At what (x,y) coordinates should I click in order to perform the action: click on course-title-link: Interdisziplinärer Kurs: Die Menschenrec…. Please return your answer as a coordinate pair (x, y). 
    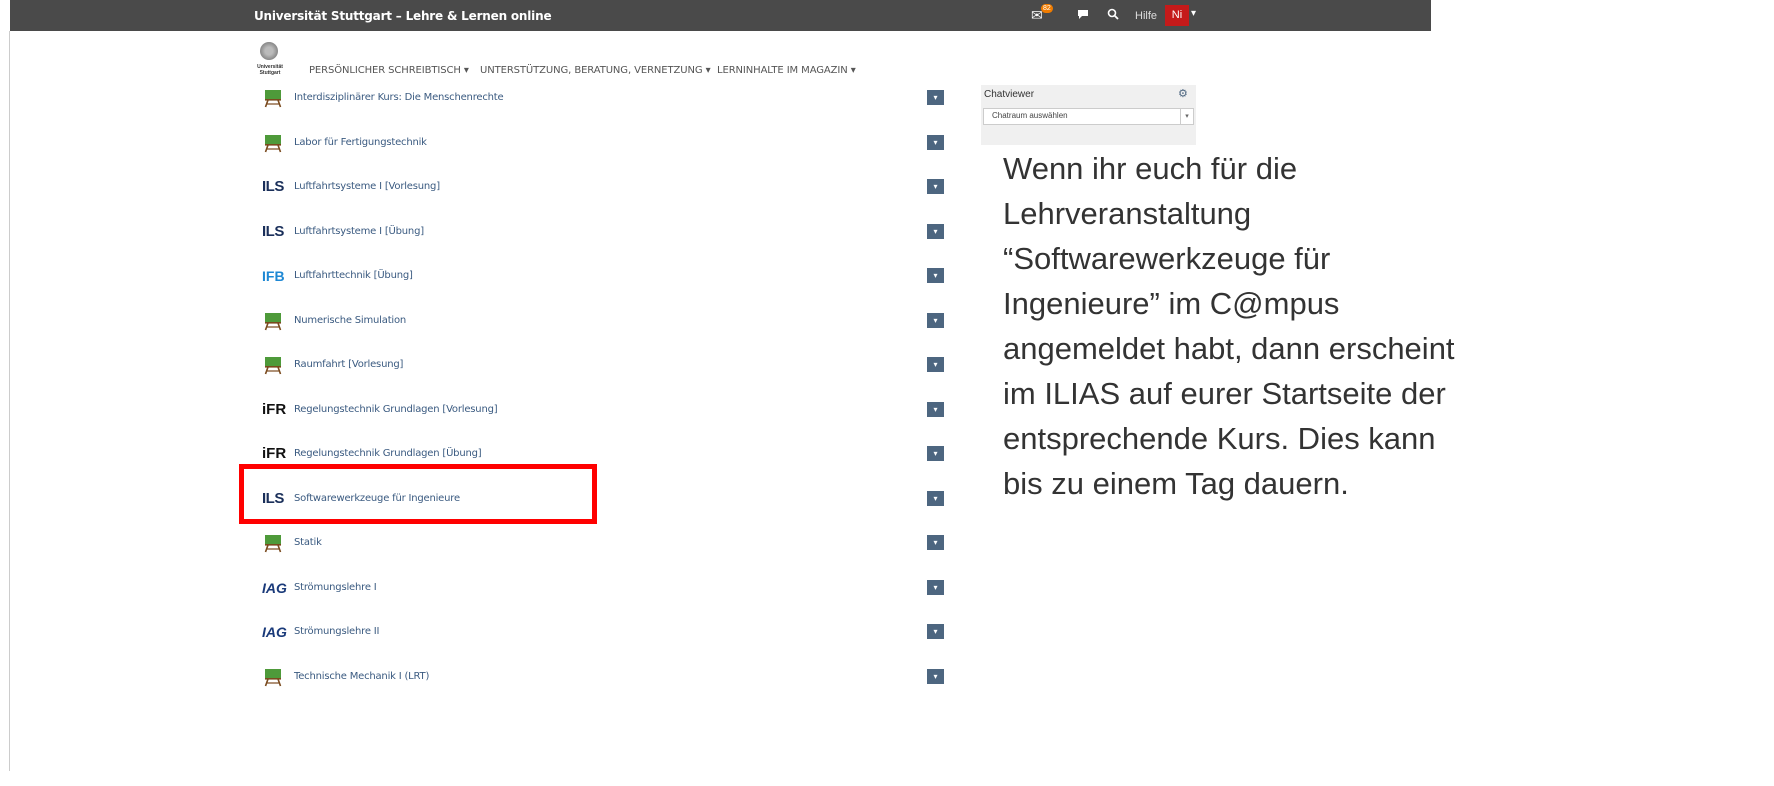
    Looking at the image, I should click on (399, 97).